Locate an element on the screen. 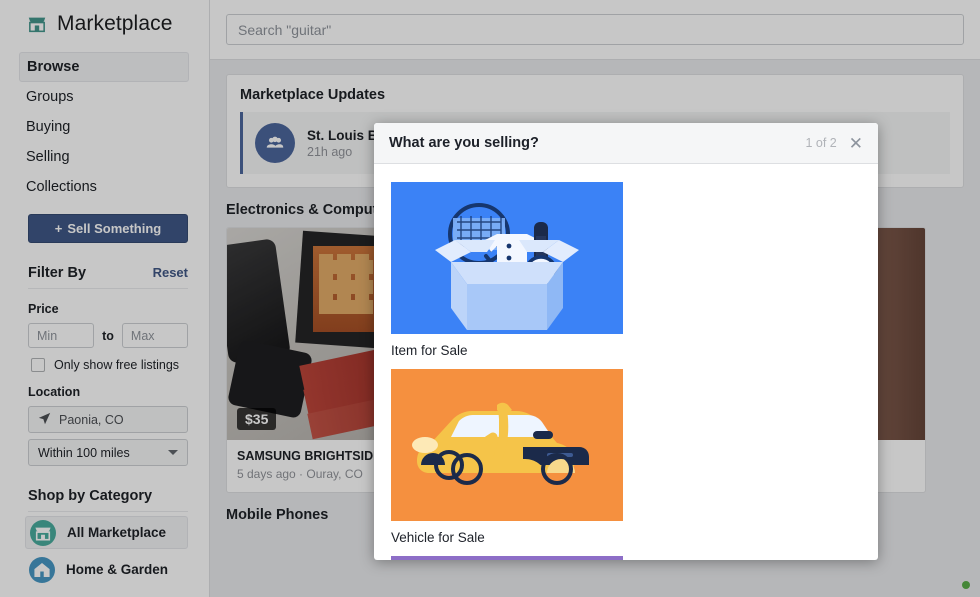 This screenshot has height=597, width=980. choice-label: Item for Sale is located at coordinates (429, 350).